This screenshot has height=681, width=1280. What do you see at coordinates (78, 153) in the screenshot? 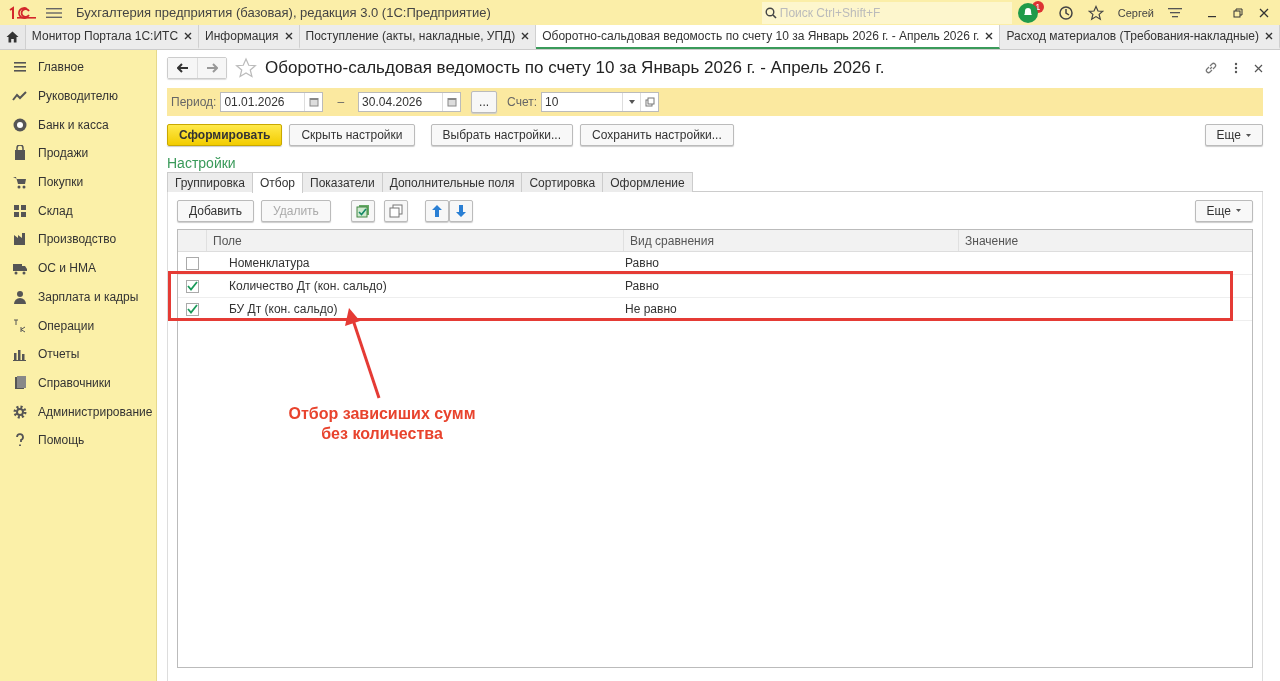
I see `sidebar-item: Продажи` at bounding box center [78, 153].